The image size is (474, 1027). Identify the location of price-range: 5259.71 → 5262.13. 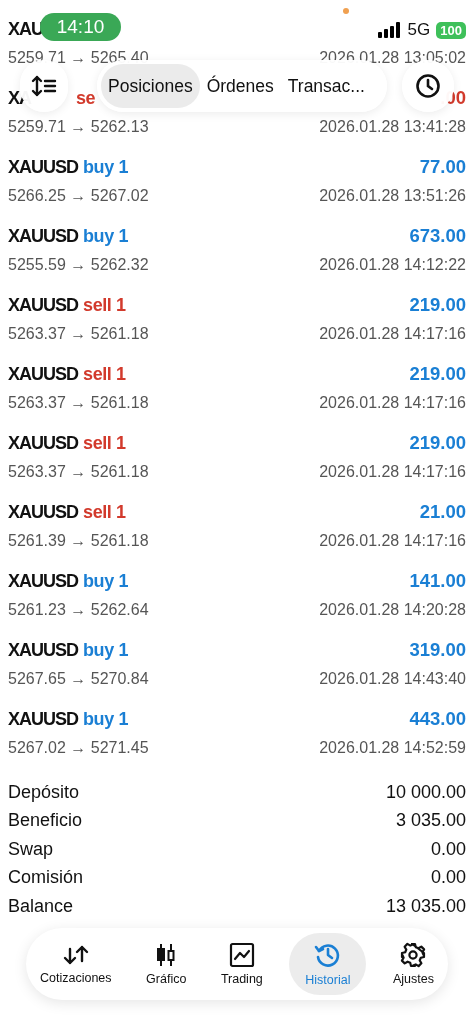
(78, 127).